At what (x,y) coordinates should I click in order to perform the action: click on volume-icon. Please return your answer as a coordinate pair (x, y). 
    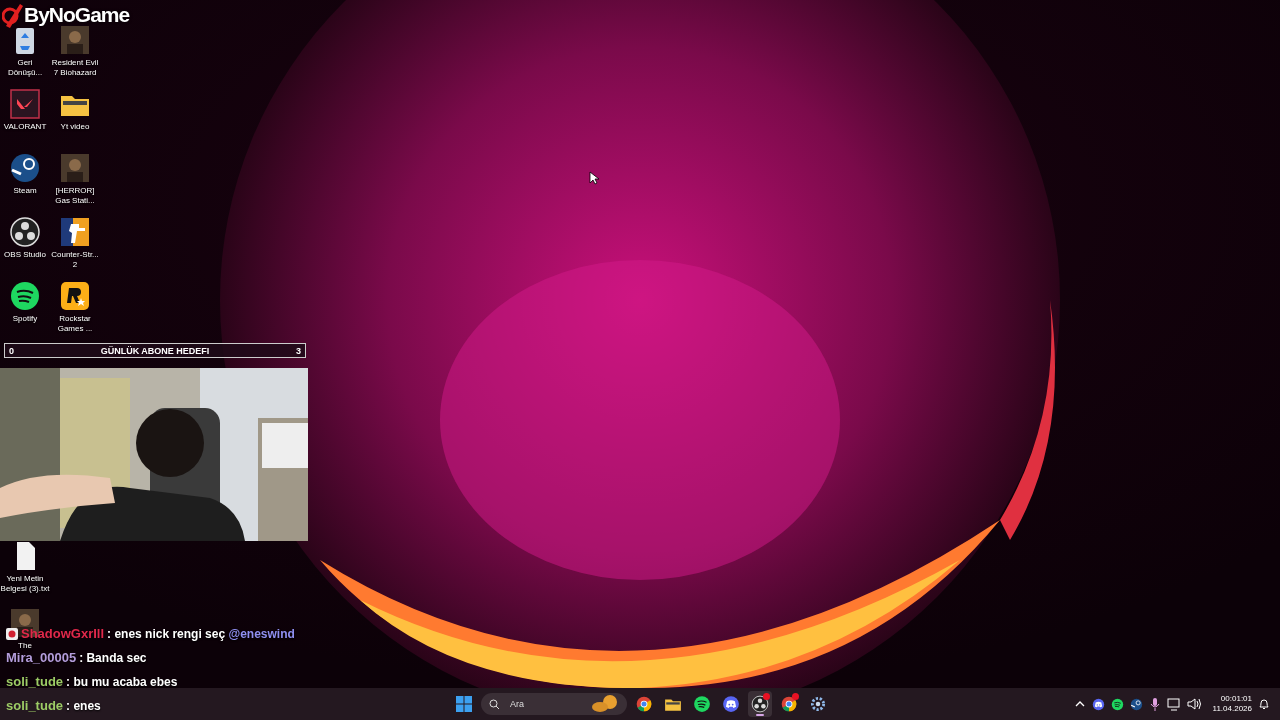
    Looking at the image, I should click on (1193, 704).